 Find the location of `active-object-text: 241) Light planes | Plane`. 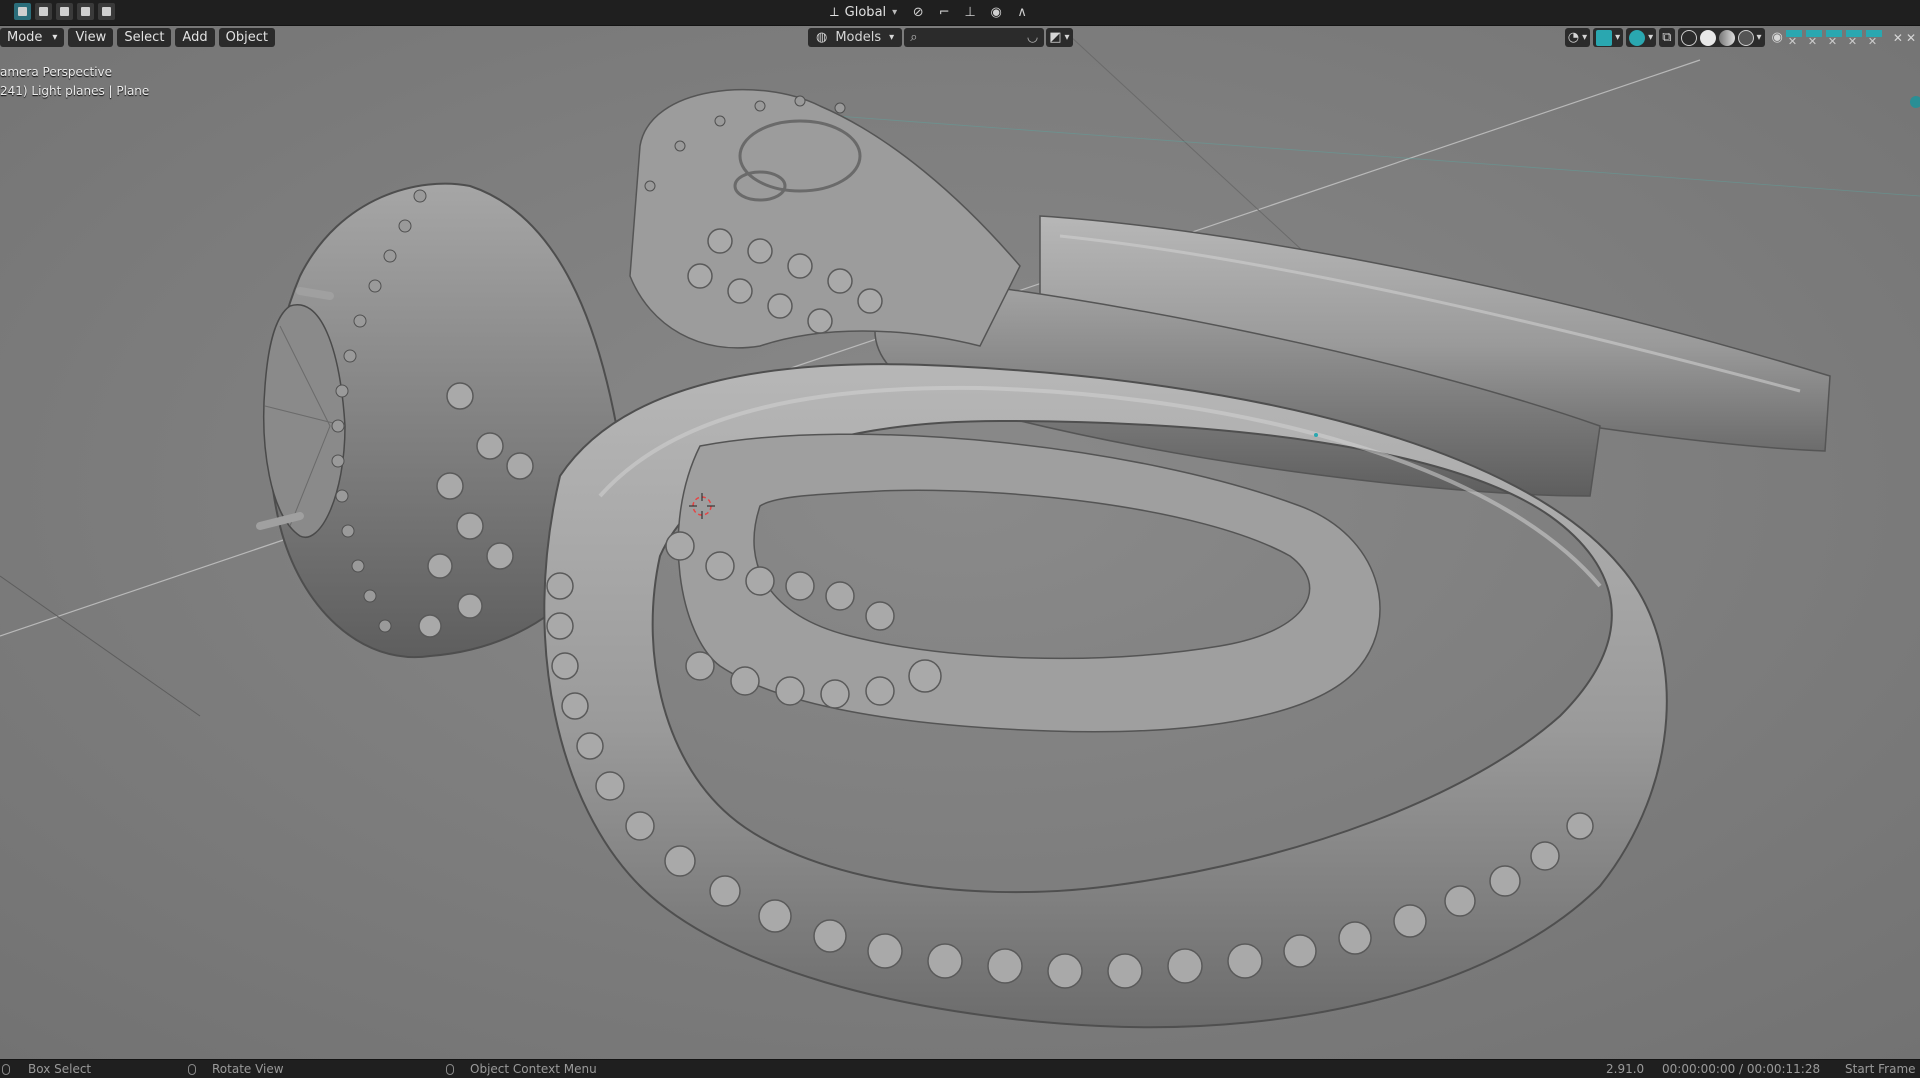

active-object-text: 241) Light planes | Plane is located at coordinates (75, 91).